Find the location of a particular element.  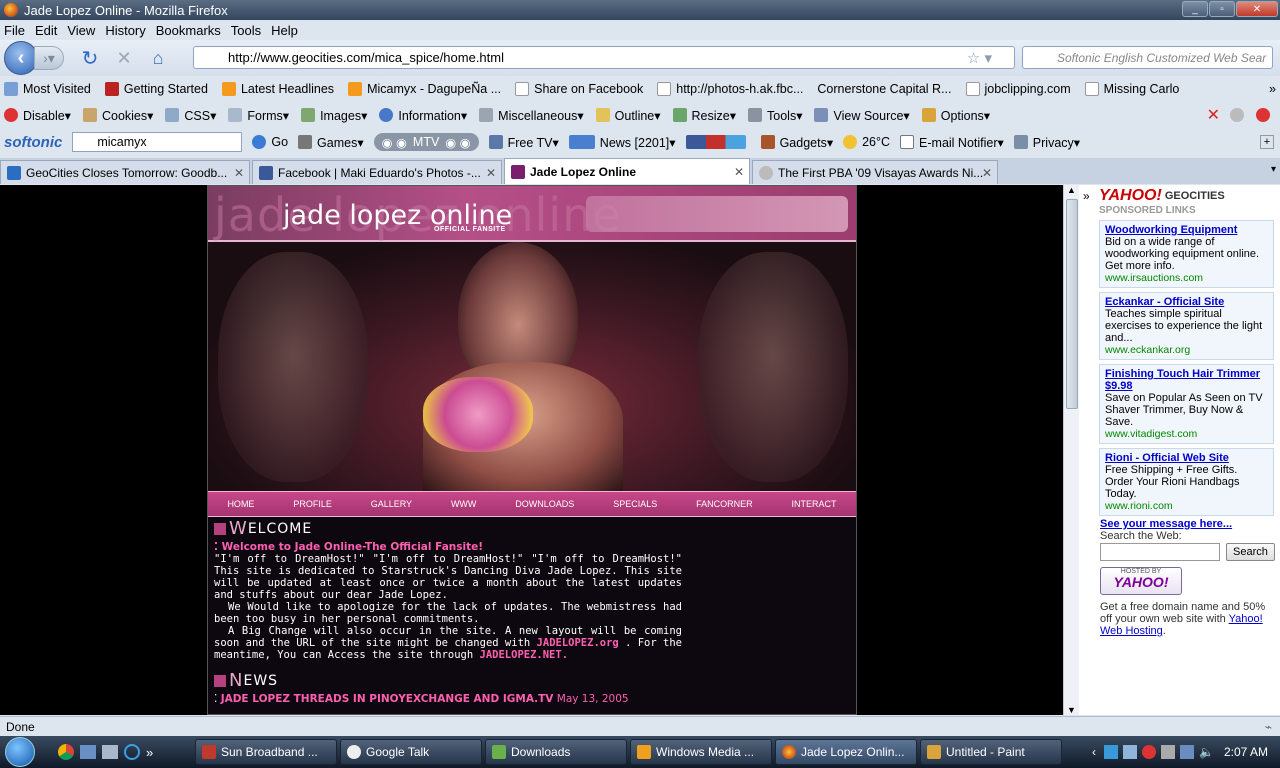

softonic-news: News [2201]▾ is located at coordinates (622, 142).